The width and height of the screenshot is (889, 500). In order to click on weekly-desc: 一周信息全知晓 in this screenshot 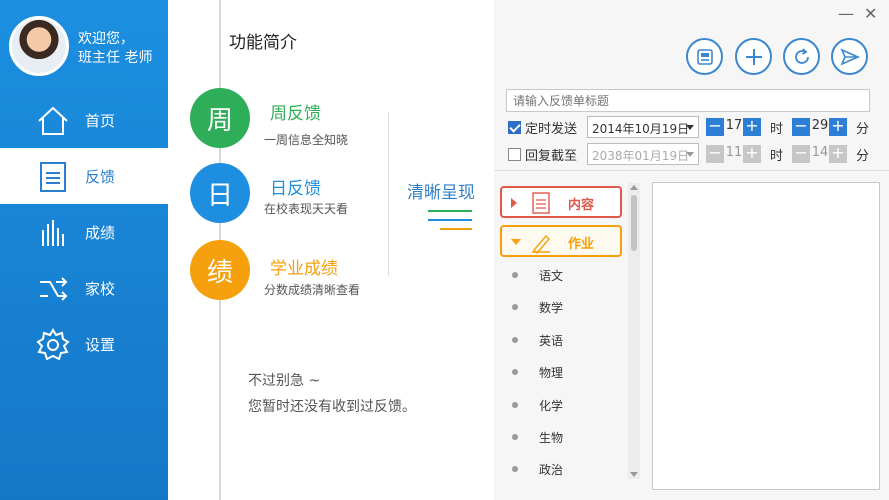, I will do `click(306, 140)`.